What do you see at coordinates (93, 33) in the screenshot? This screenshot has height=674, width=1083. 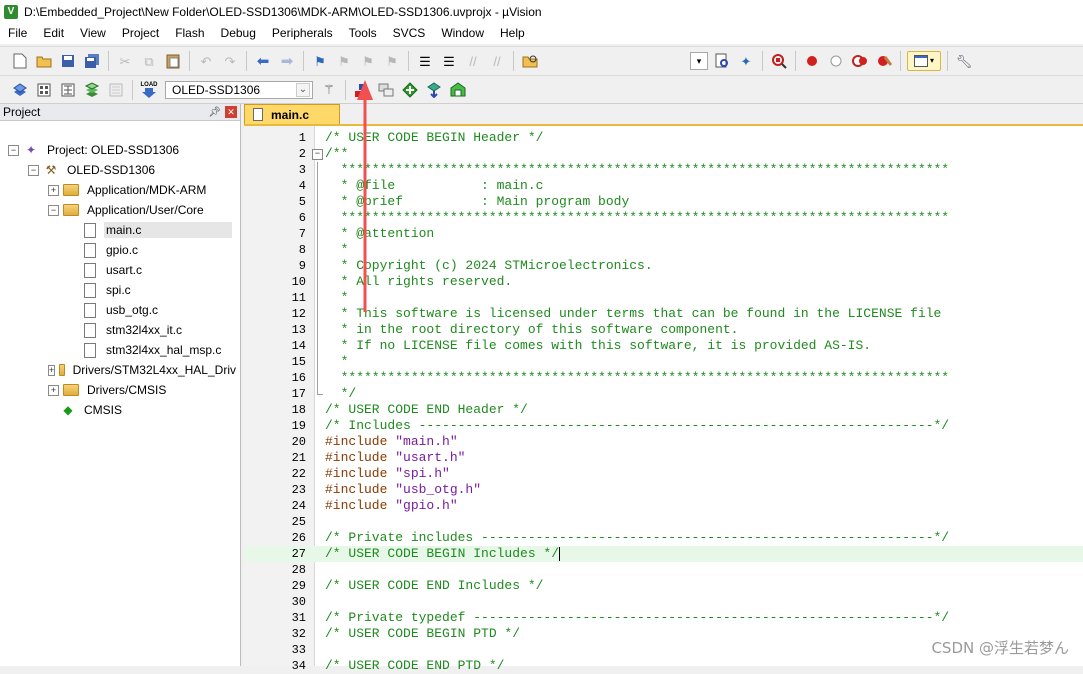 I see `menu-view: View` at bounding box center [93, 33].